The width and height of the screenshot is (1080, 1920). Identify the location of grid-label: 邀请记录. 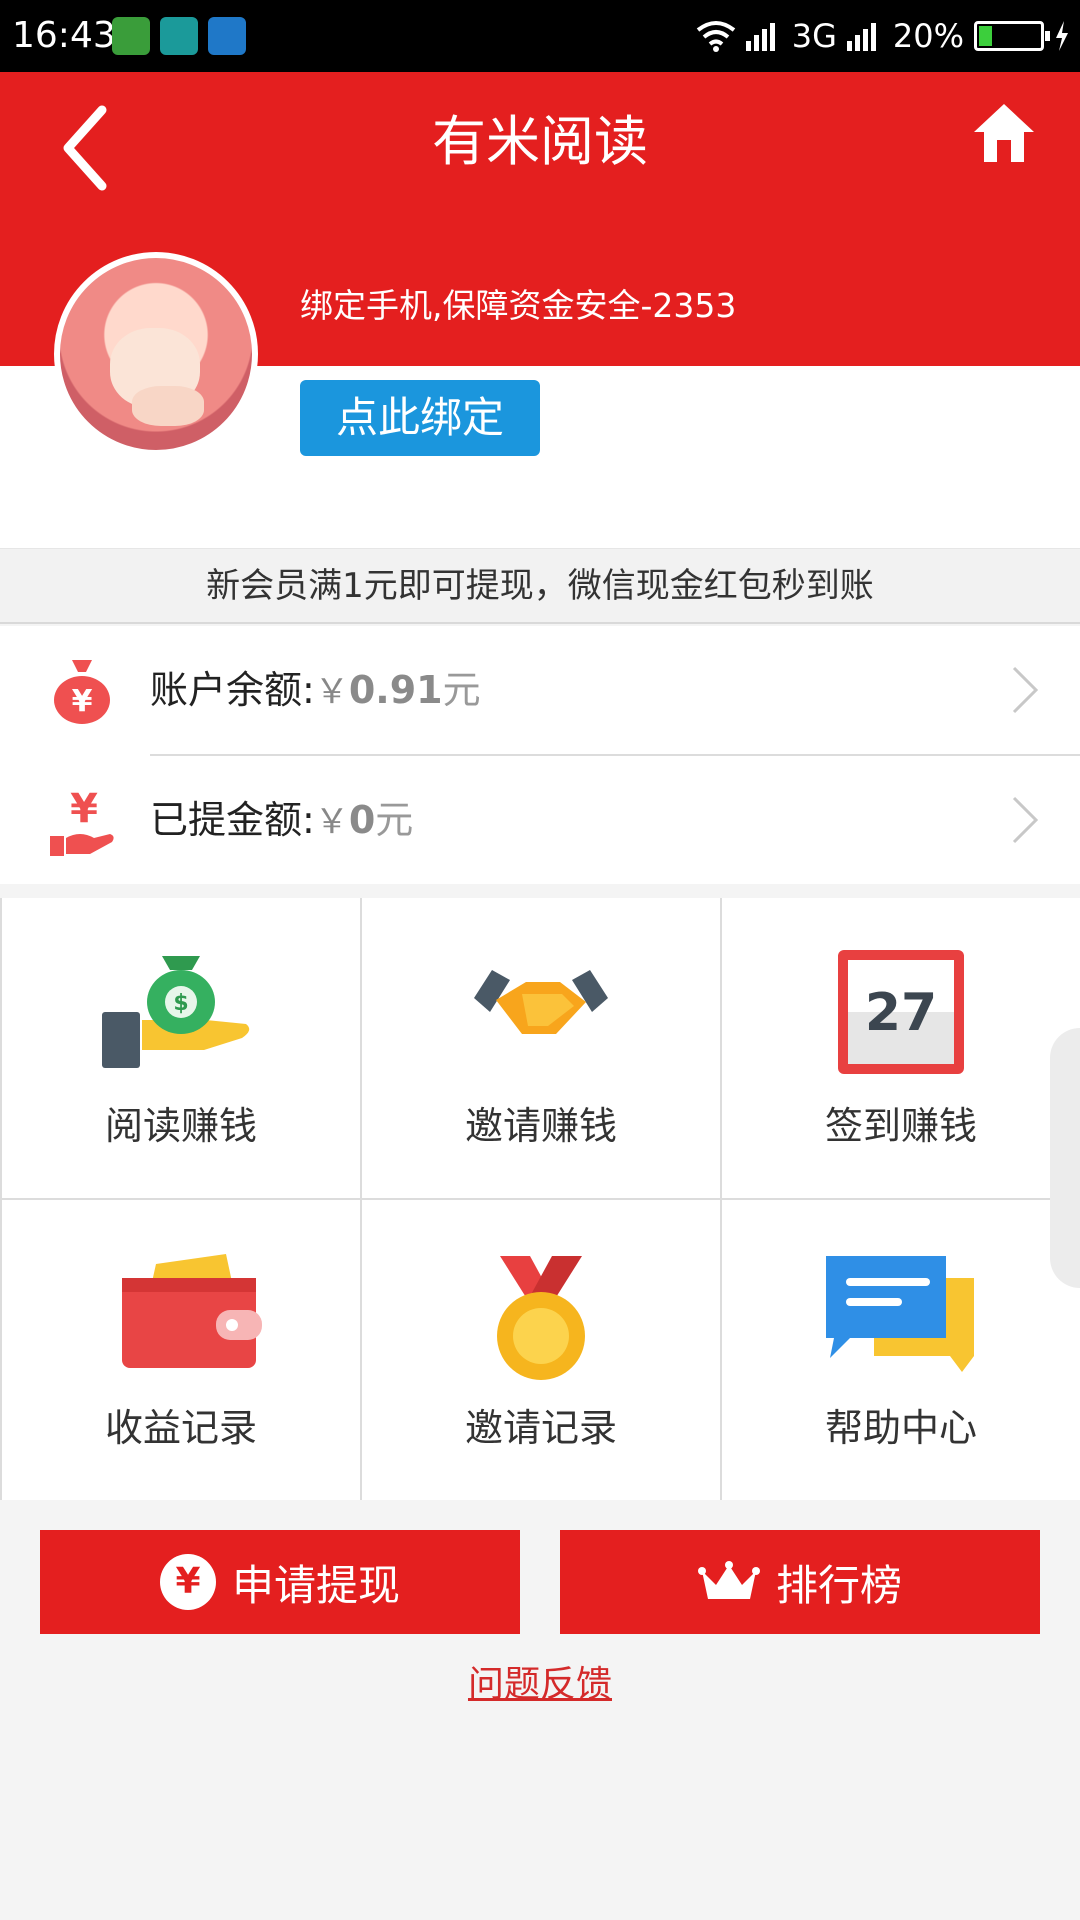
(540, 1428).